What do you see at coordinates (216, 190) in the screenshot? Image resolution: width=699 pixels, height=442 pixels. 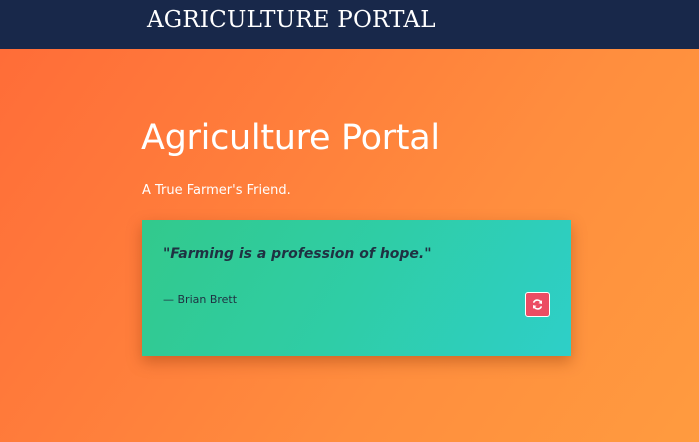 I see `page-subtitle: A True Farmer's Friend.` at bounding box center [216, 190].